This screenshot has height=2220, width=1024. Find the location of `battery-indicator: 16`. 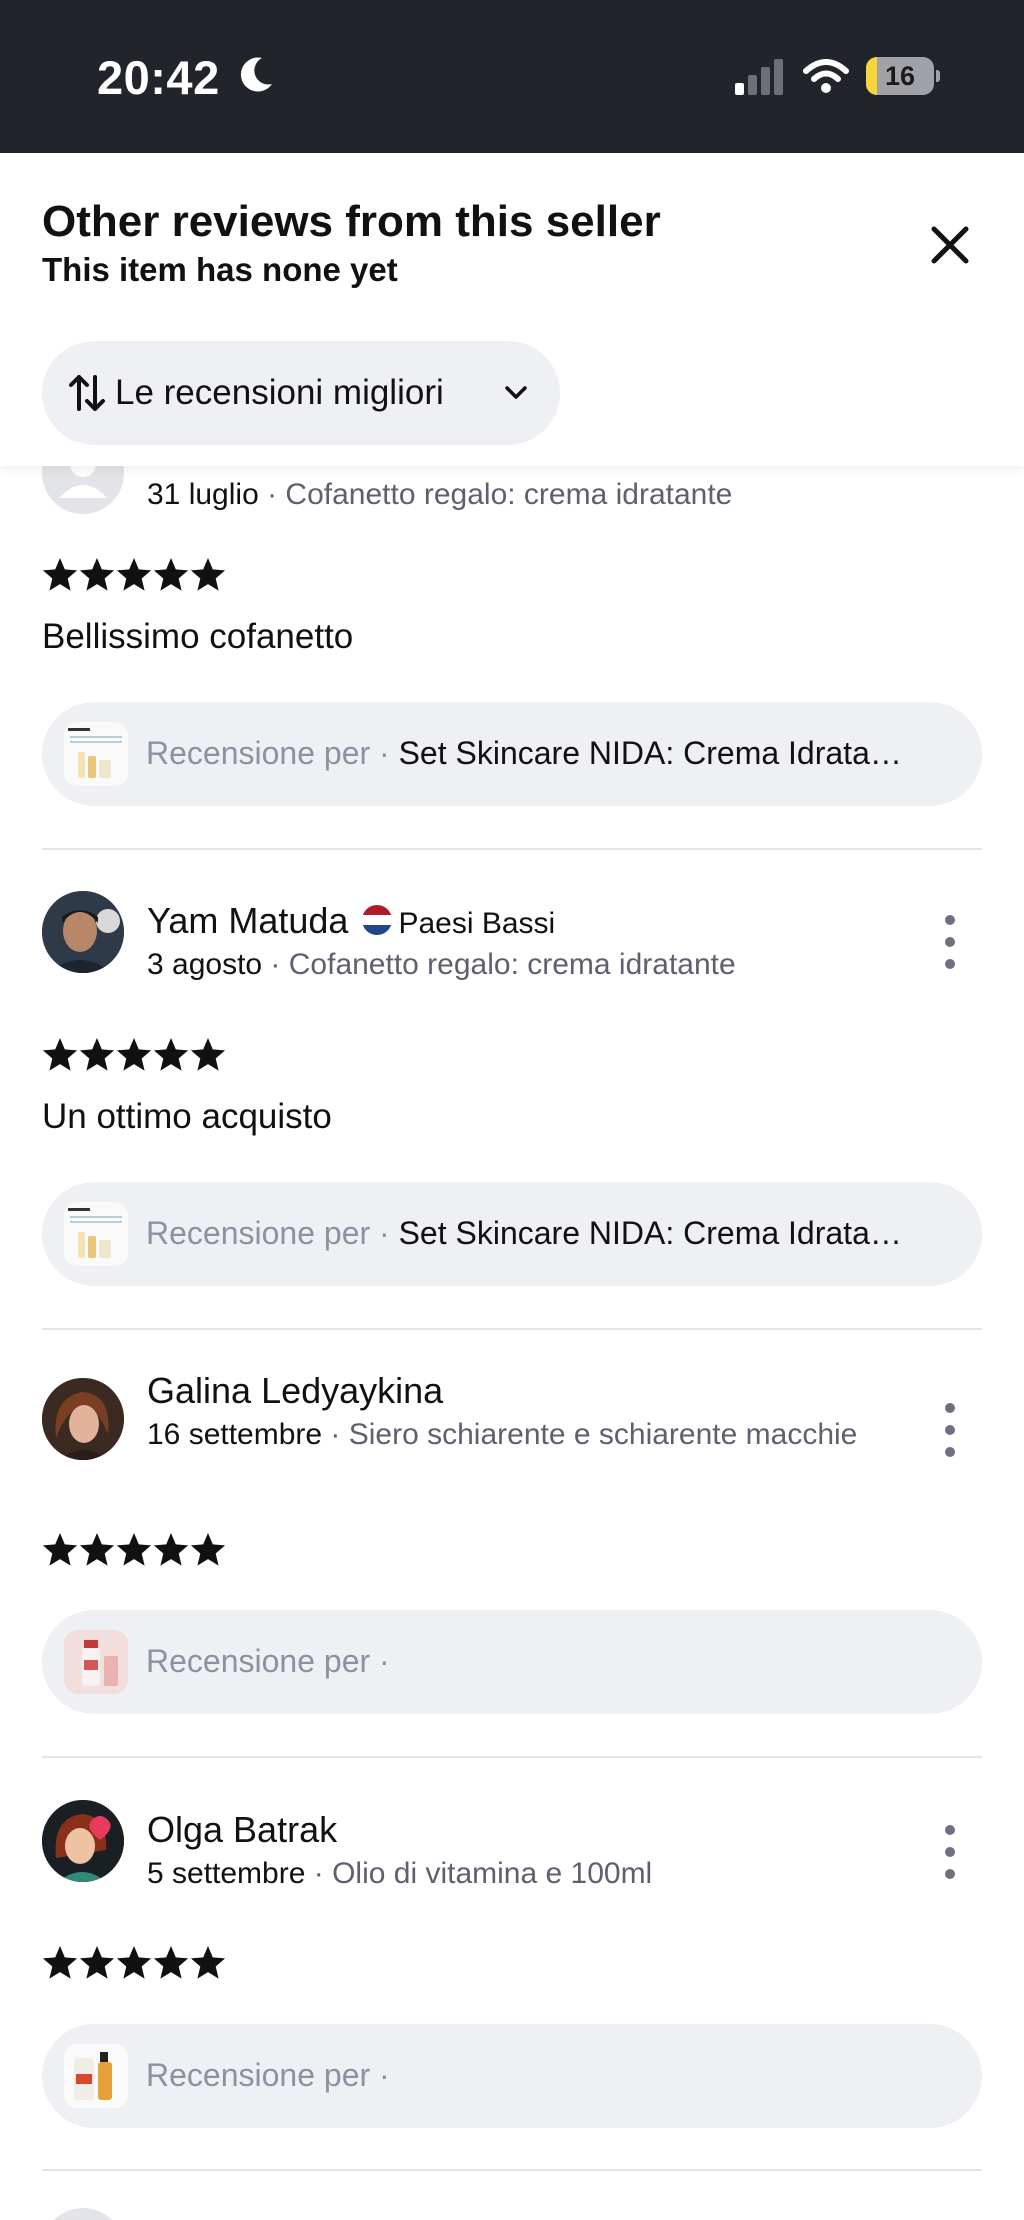

battery-indicator: 16 is located at coordinates (903, 76).